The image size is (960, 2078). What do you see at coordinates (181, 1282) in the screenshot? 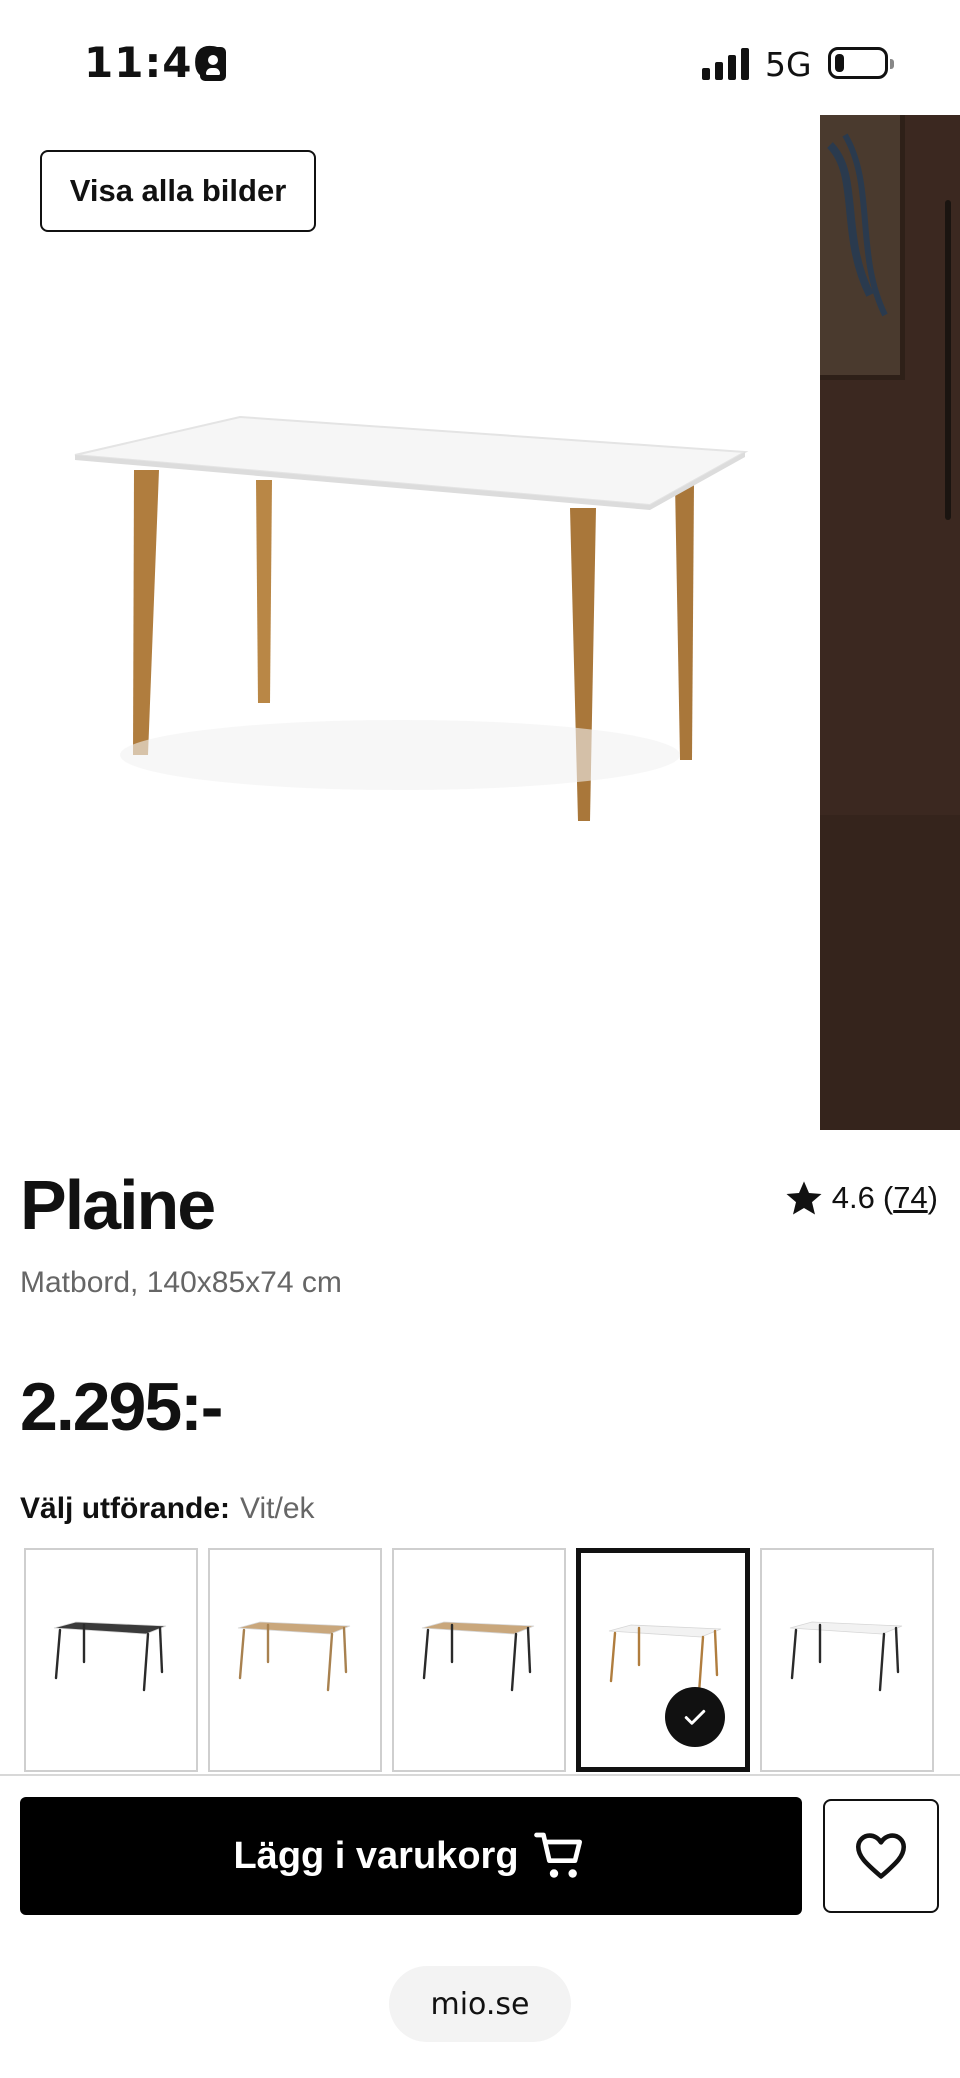
I see `product-subtitle: Matbord, 140x85x74 cm` at bounding box center [181, 1282].